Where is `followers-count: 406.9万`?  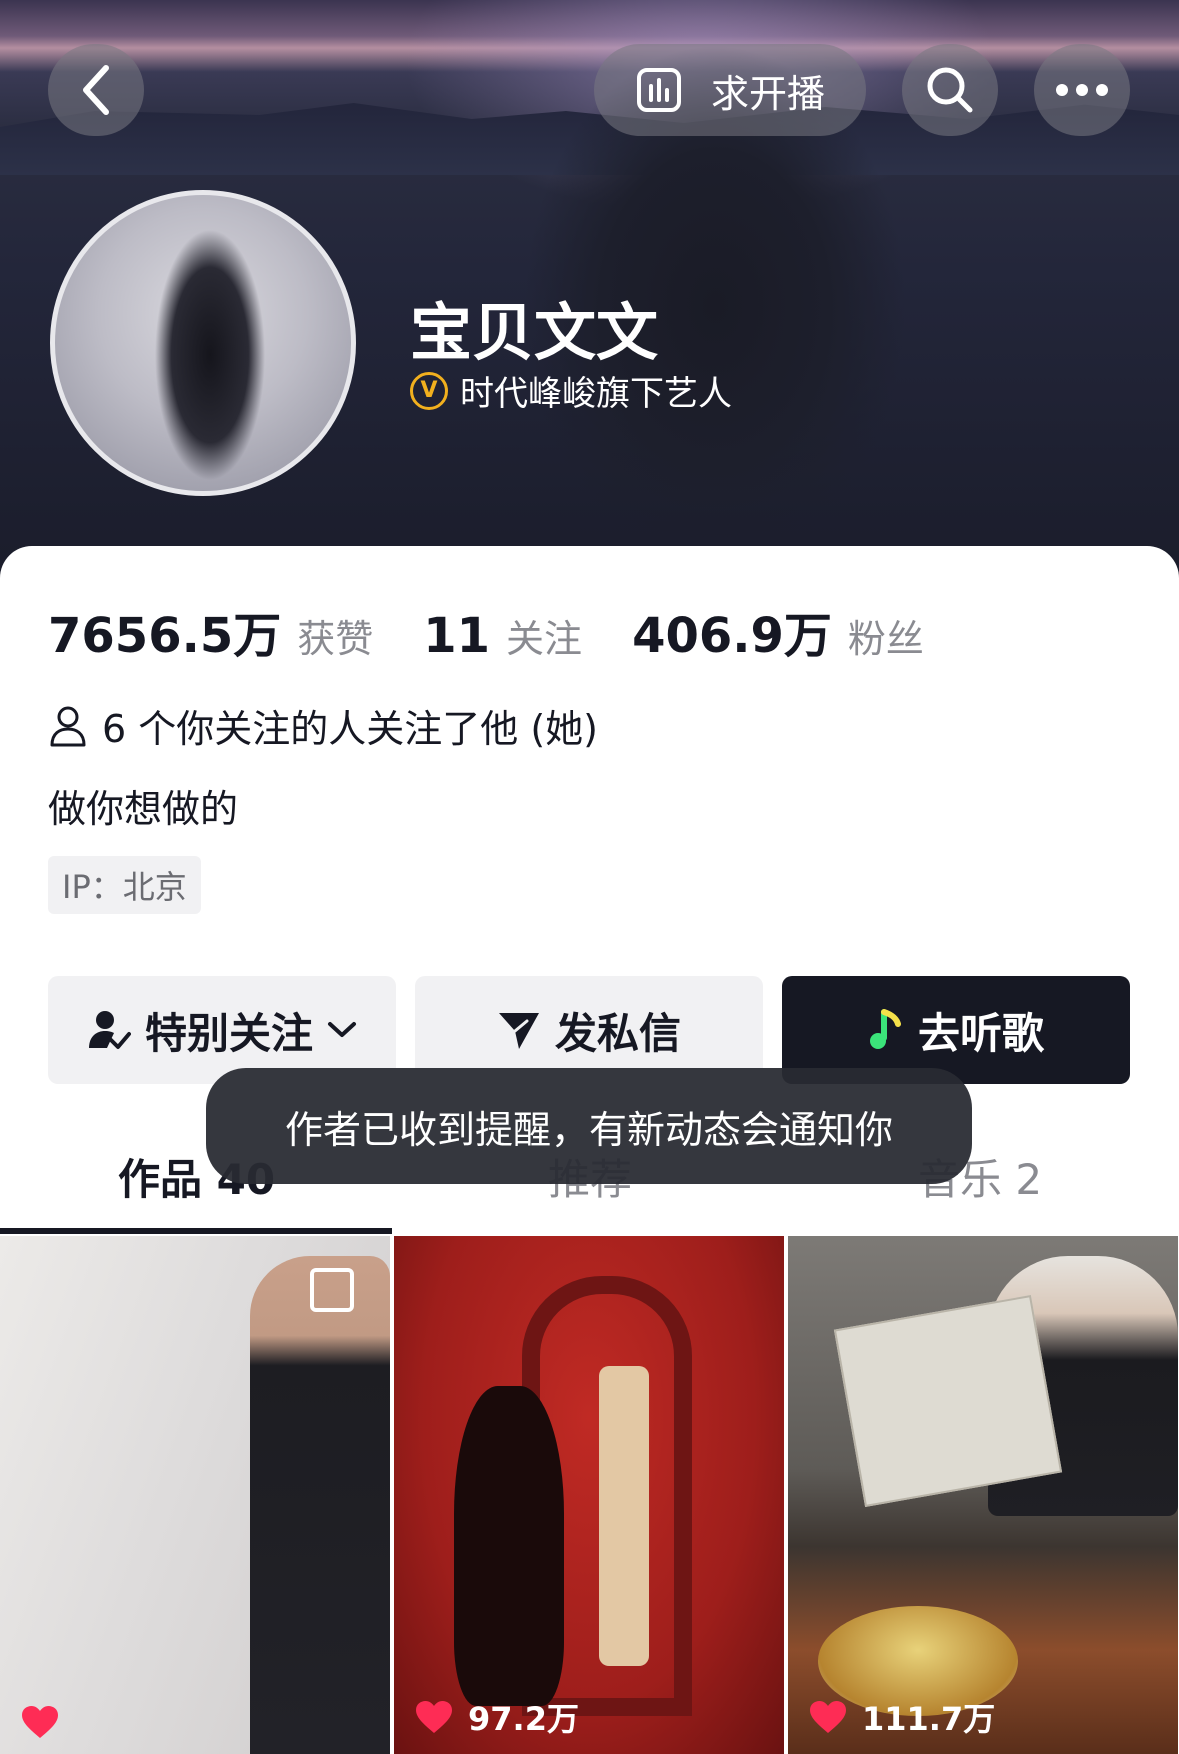 followers-count: 406.9万 is located at coordinates (732, 631).